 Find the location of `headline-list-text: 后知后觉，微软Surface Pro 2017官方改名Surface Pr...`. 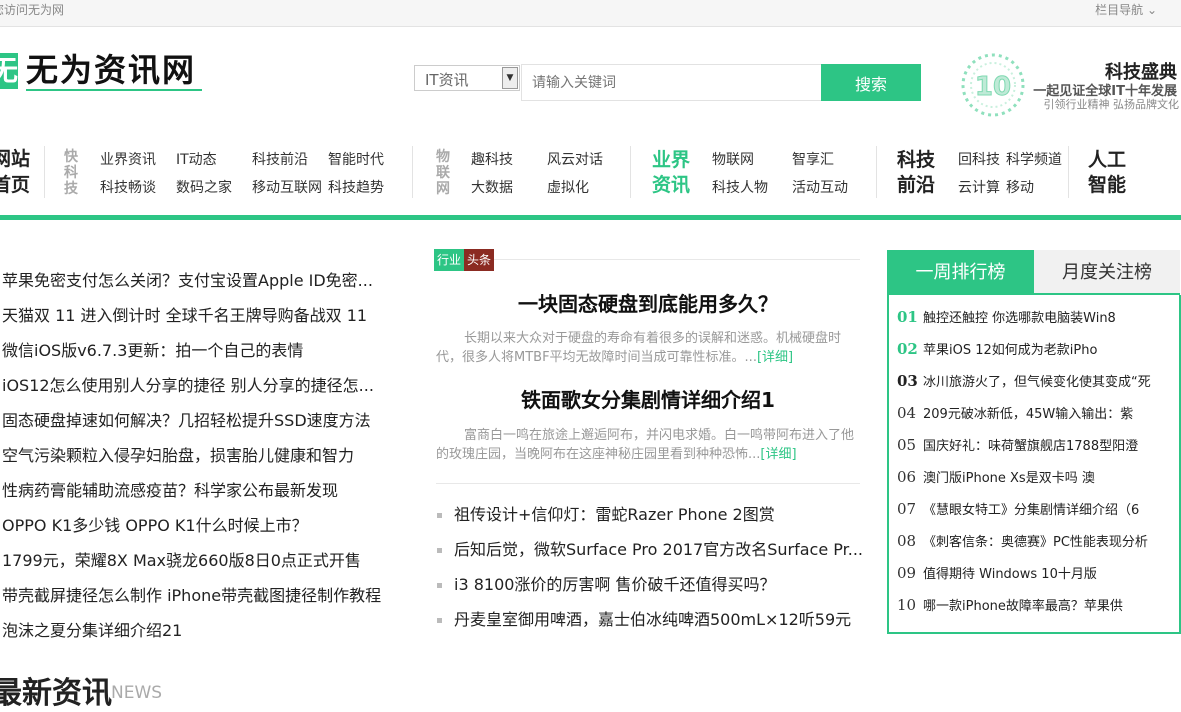

headline-list-text: 后知后觉，微软Surface Pro 2017官方改名Surface Pr... is located at coordinates (659, 549).